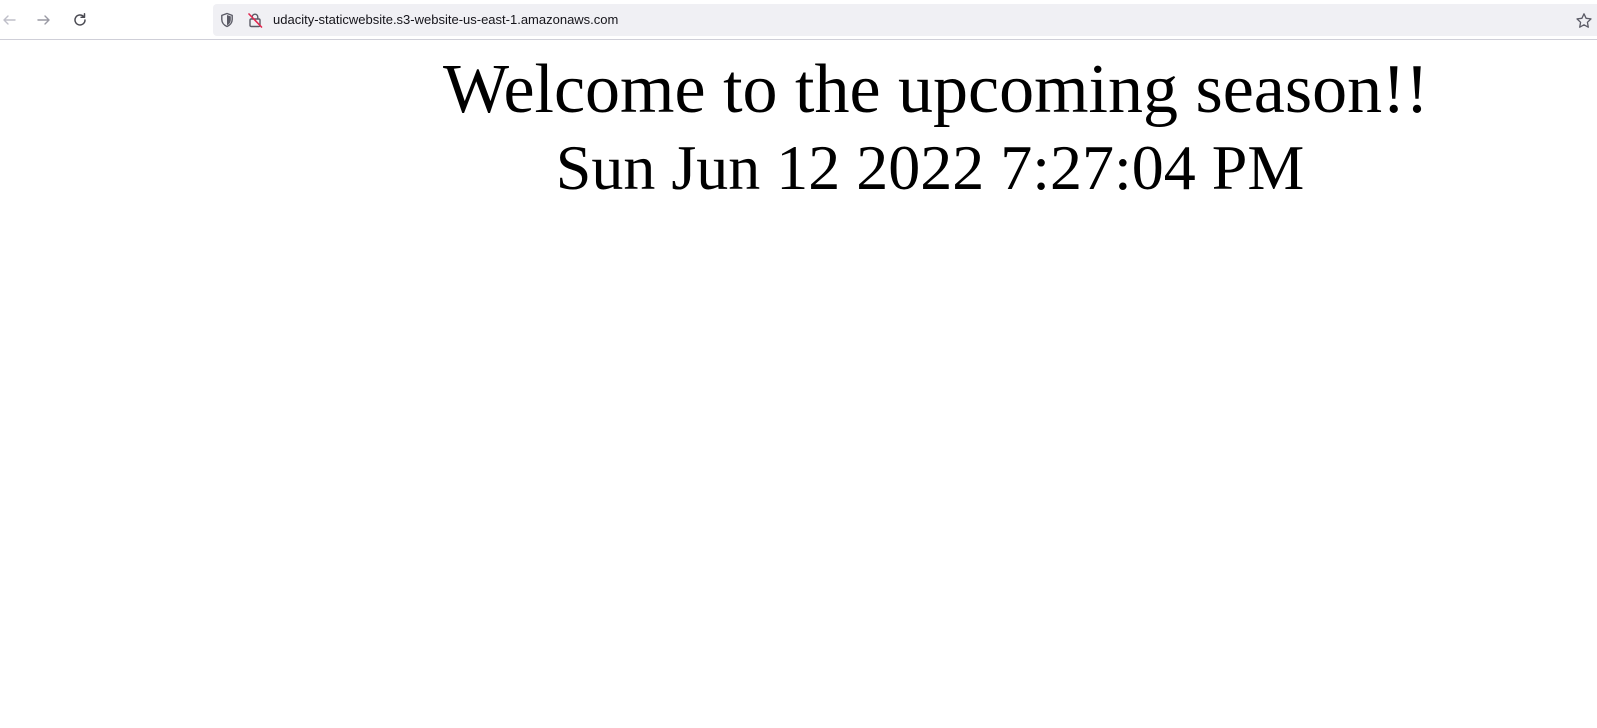 The width and height of the screenshot is (1597, 728). What do you see at coordinates (255, 20) in the screenshot?
I see `insecure-lock-icon` at bounding box center [255, 20].